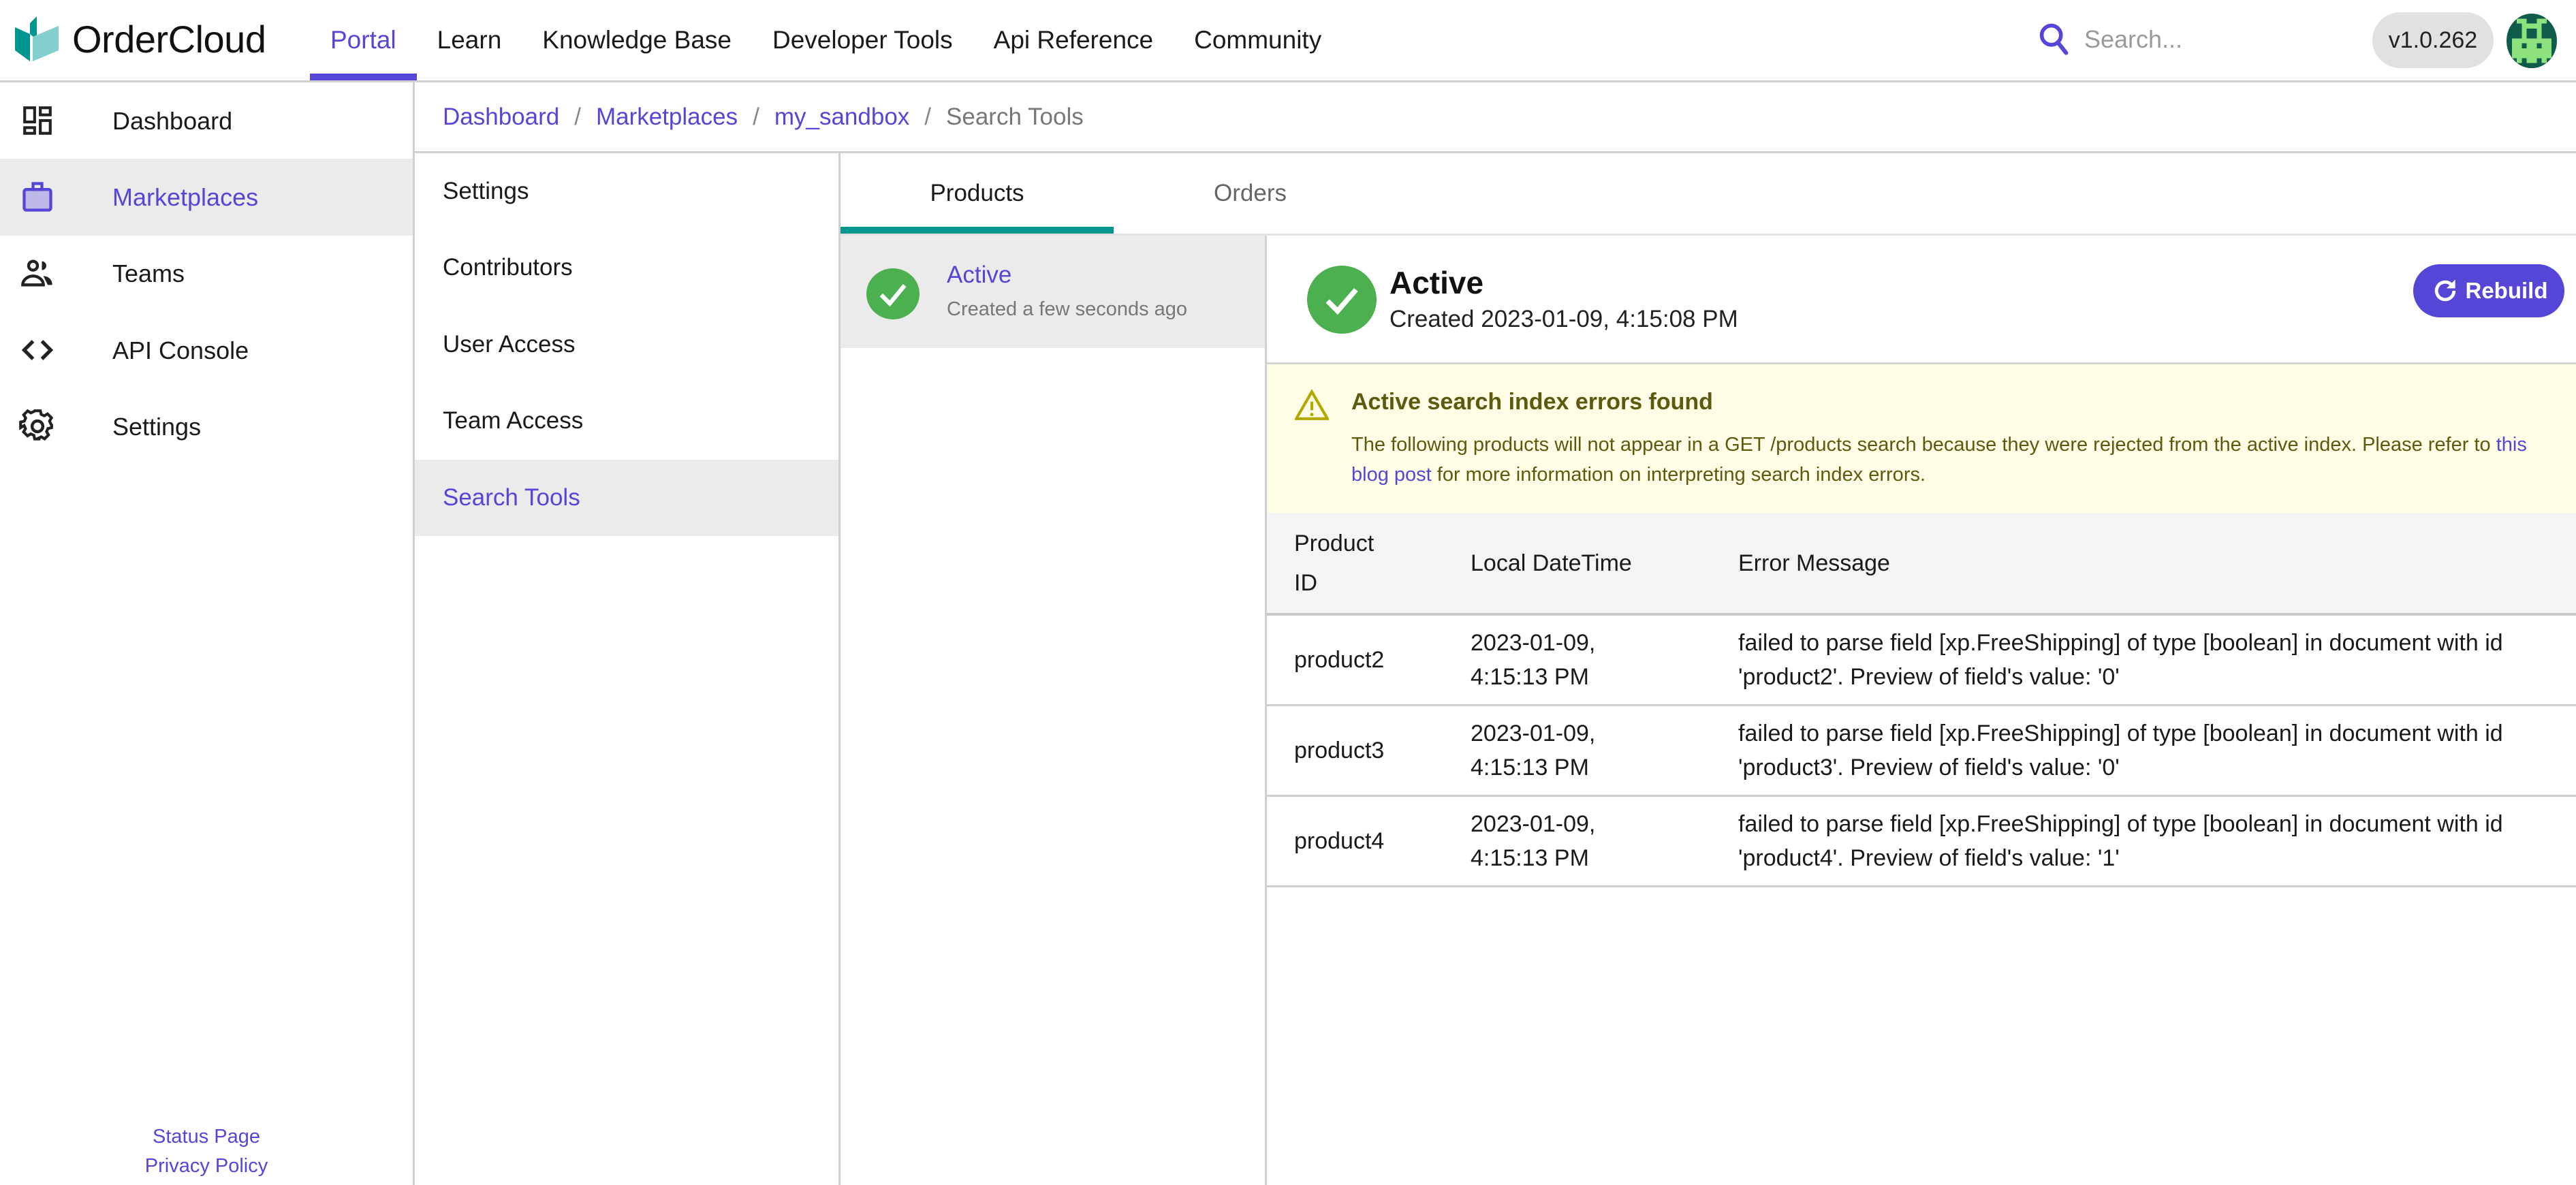  What do you see at coordinates (37, 350) in the screenshot?
I see `code-icon` at bounding box center [37, 350].